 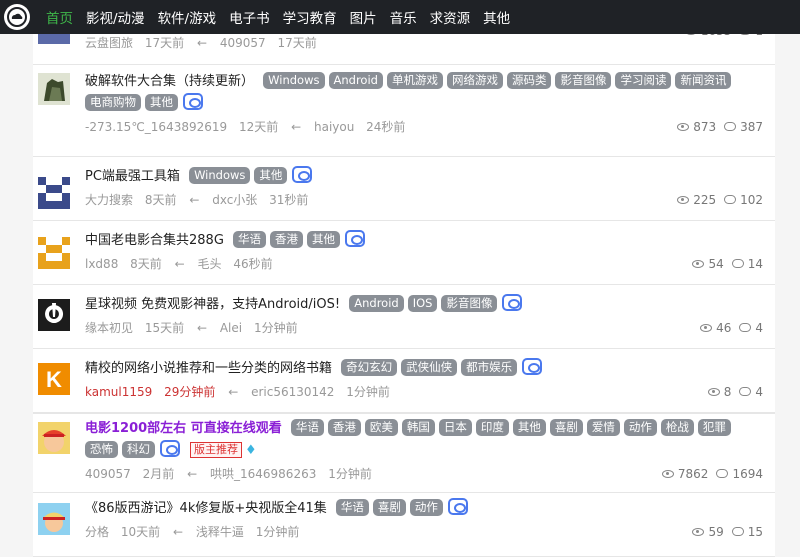 What do you see at coordinates (234, 200) in the screenshot?
I see `last-reply-user: dxc小张` at bounding box center [234, 200].